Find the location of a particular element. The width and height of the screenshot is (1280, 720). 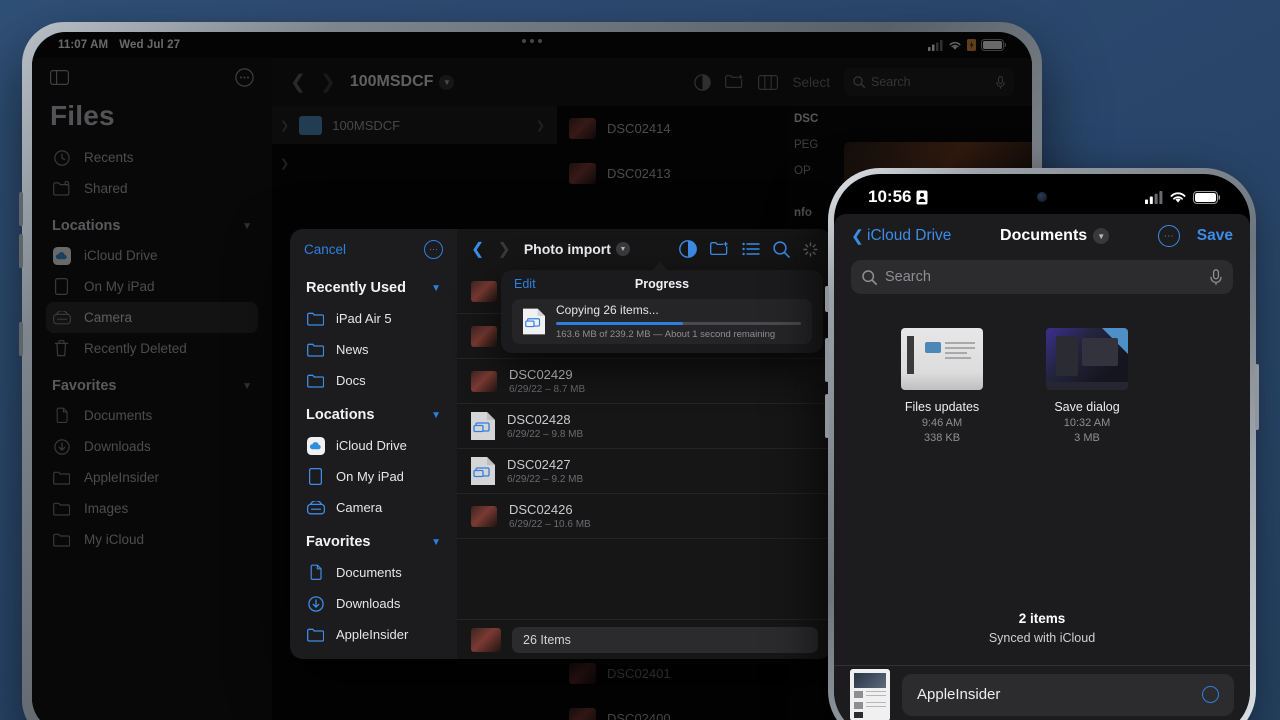

picker-item-label: Documents is located at coordinates (369, 572).